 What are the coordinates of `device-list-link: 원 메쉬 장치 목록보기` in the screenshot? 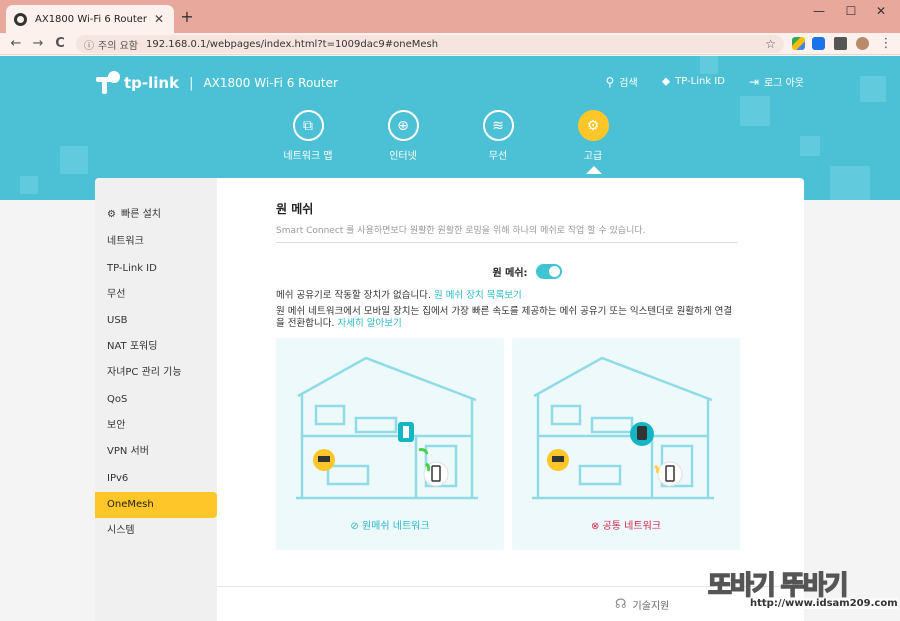 It's located at (478, 295).